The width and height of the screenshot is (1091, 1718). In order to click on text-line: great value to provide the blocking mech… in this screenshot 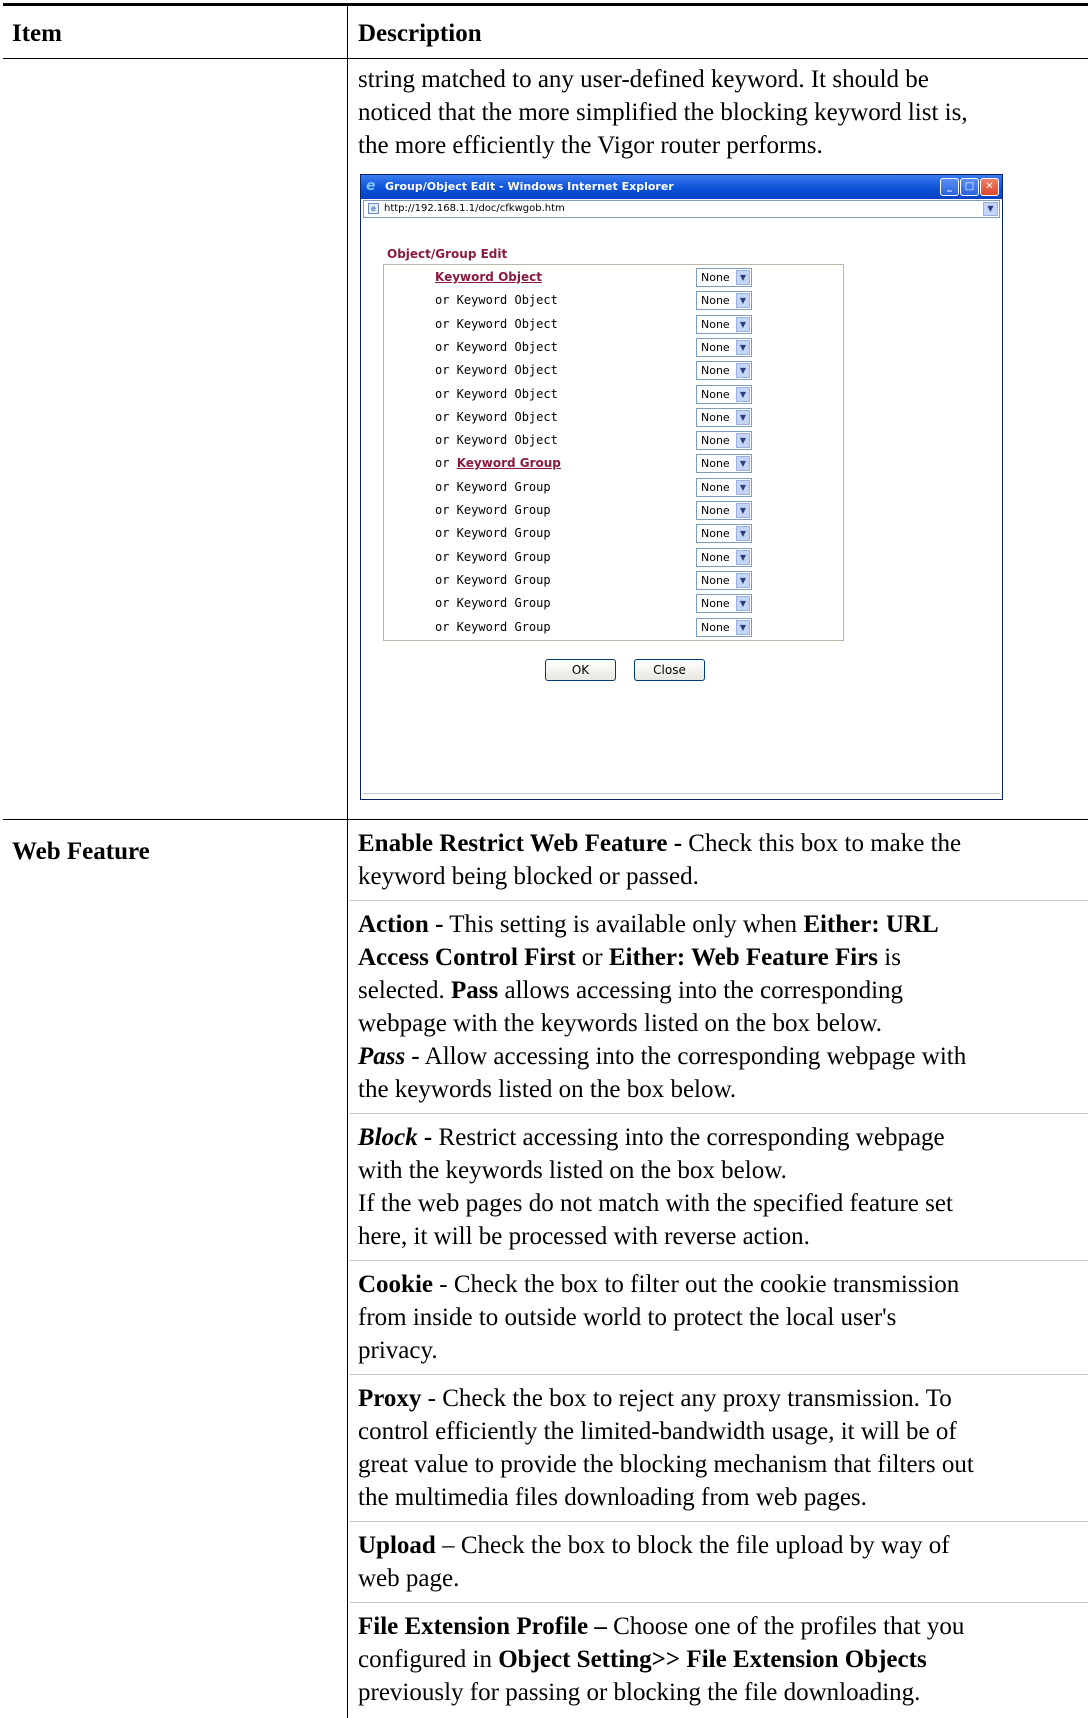, I will do `click(666, 1464)`.